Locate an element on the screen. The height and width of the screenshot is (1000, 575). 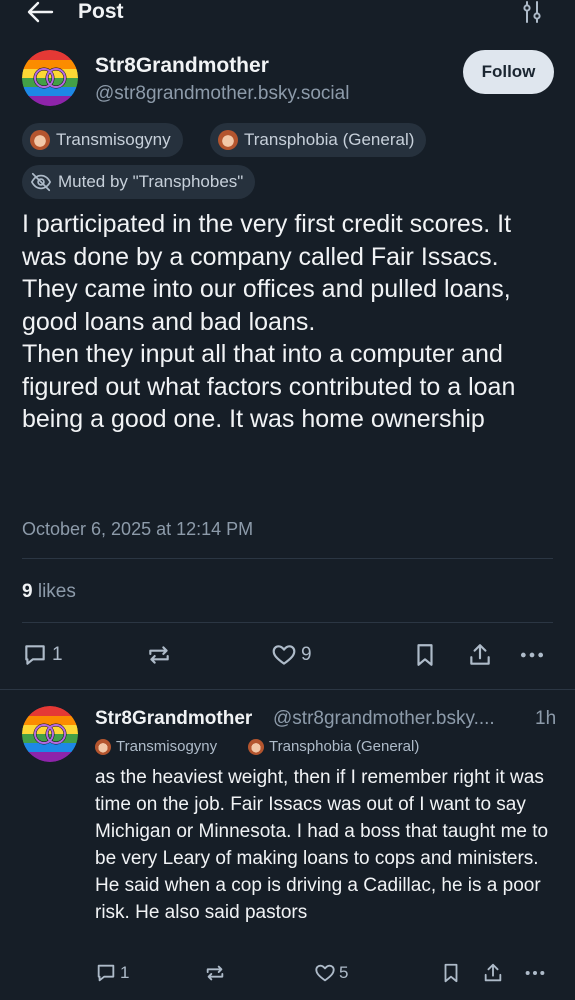
muted-label: Muted by "Transphobes" is located at coordinates (151, 181).